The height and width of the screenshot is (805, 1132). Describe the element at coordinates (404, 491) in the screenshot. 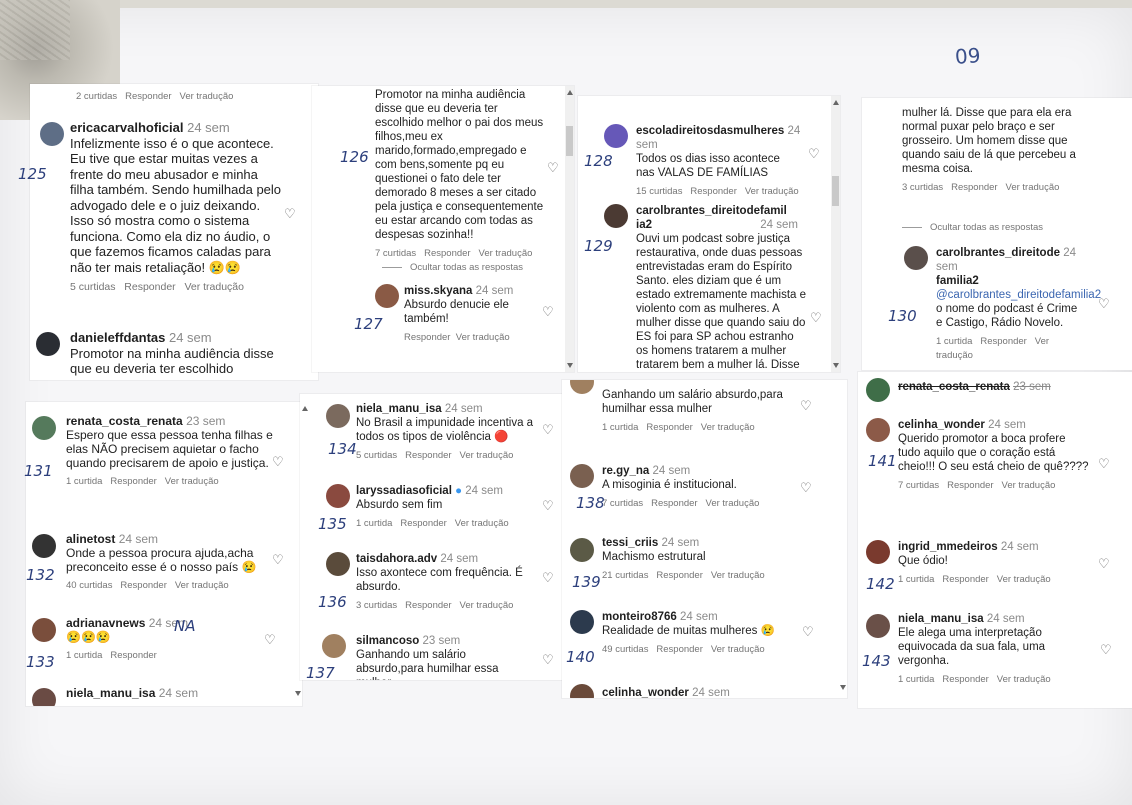

I see `username: laryssadiasoficial` at that location.